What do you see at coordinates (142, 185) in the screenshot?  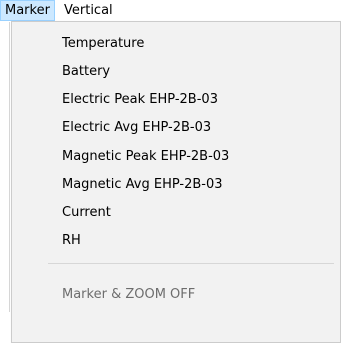 I see `menu-item-magnetic-avg: Magnetic Avg EHP-2B-03` at bounding box center [142, 185].